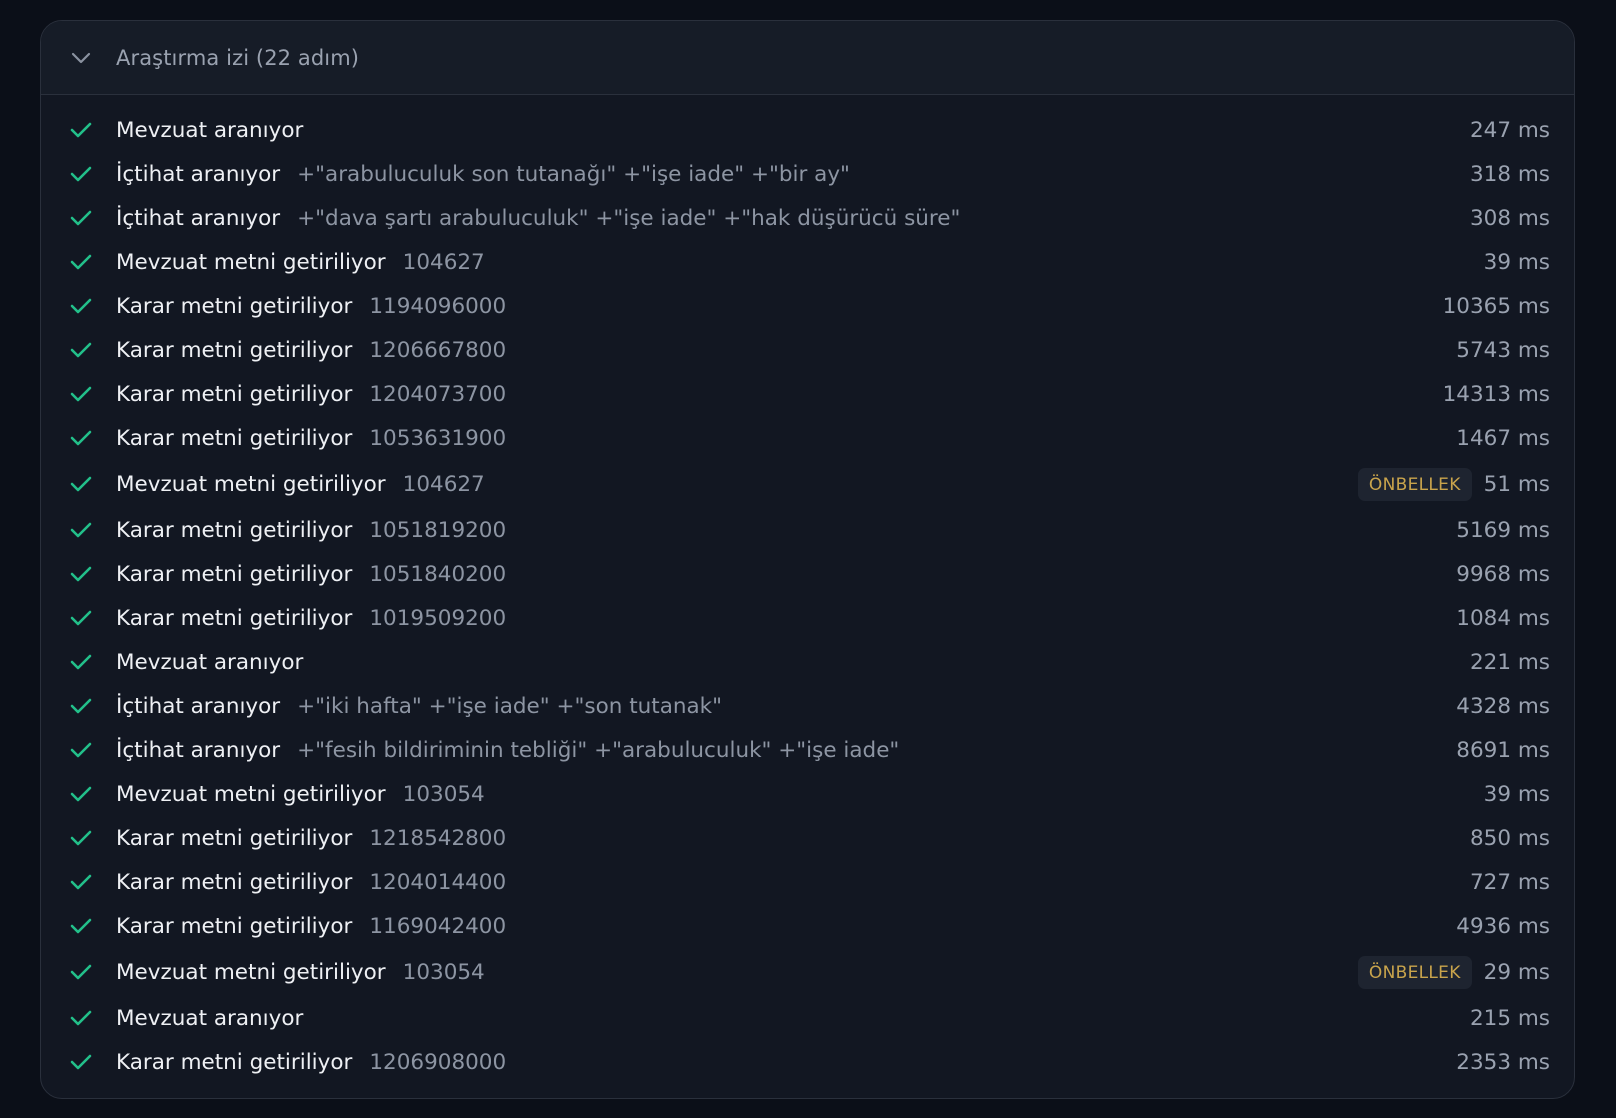  I want to click on step-detail: 1204014400, so click(438, 882).